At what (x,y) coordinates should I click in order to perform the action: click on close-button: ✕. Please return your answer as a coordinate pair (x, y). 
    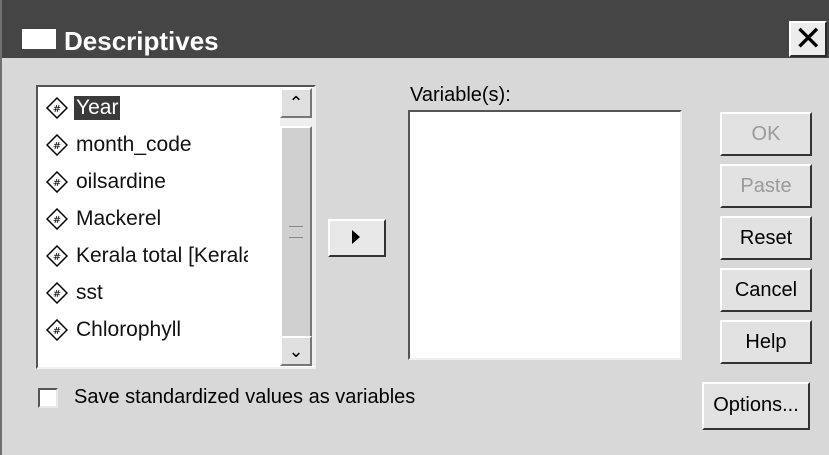
    Looking at the image, I should click on (808, 39).